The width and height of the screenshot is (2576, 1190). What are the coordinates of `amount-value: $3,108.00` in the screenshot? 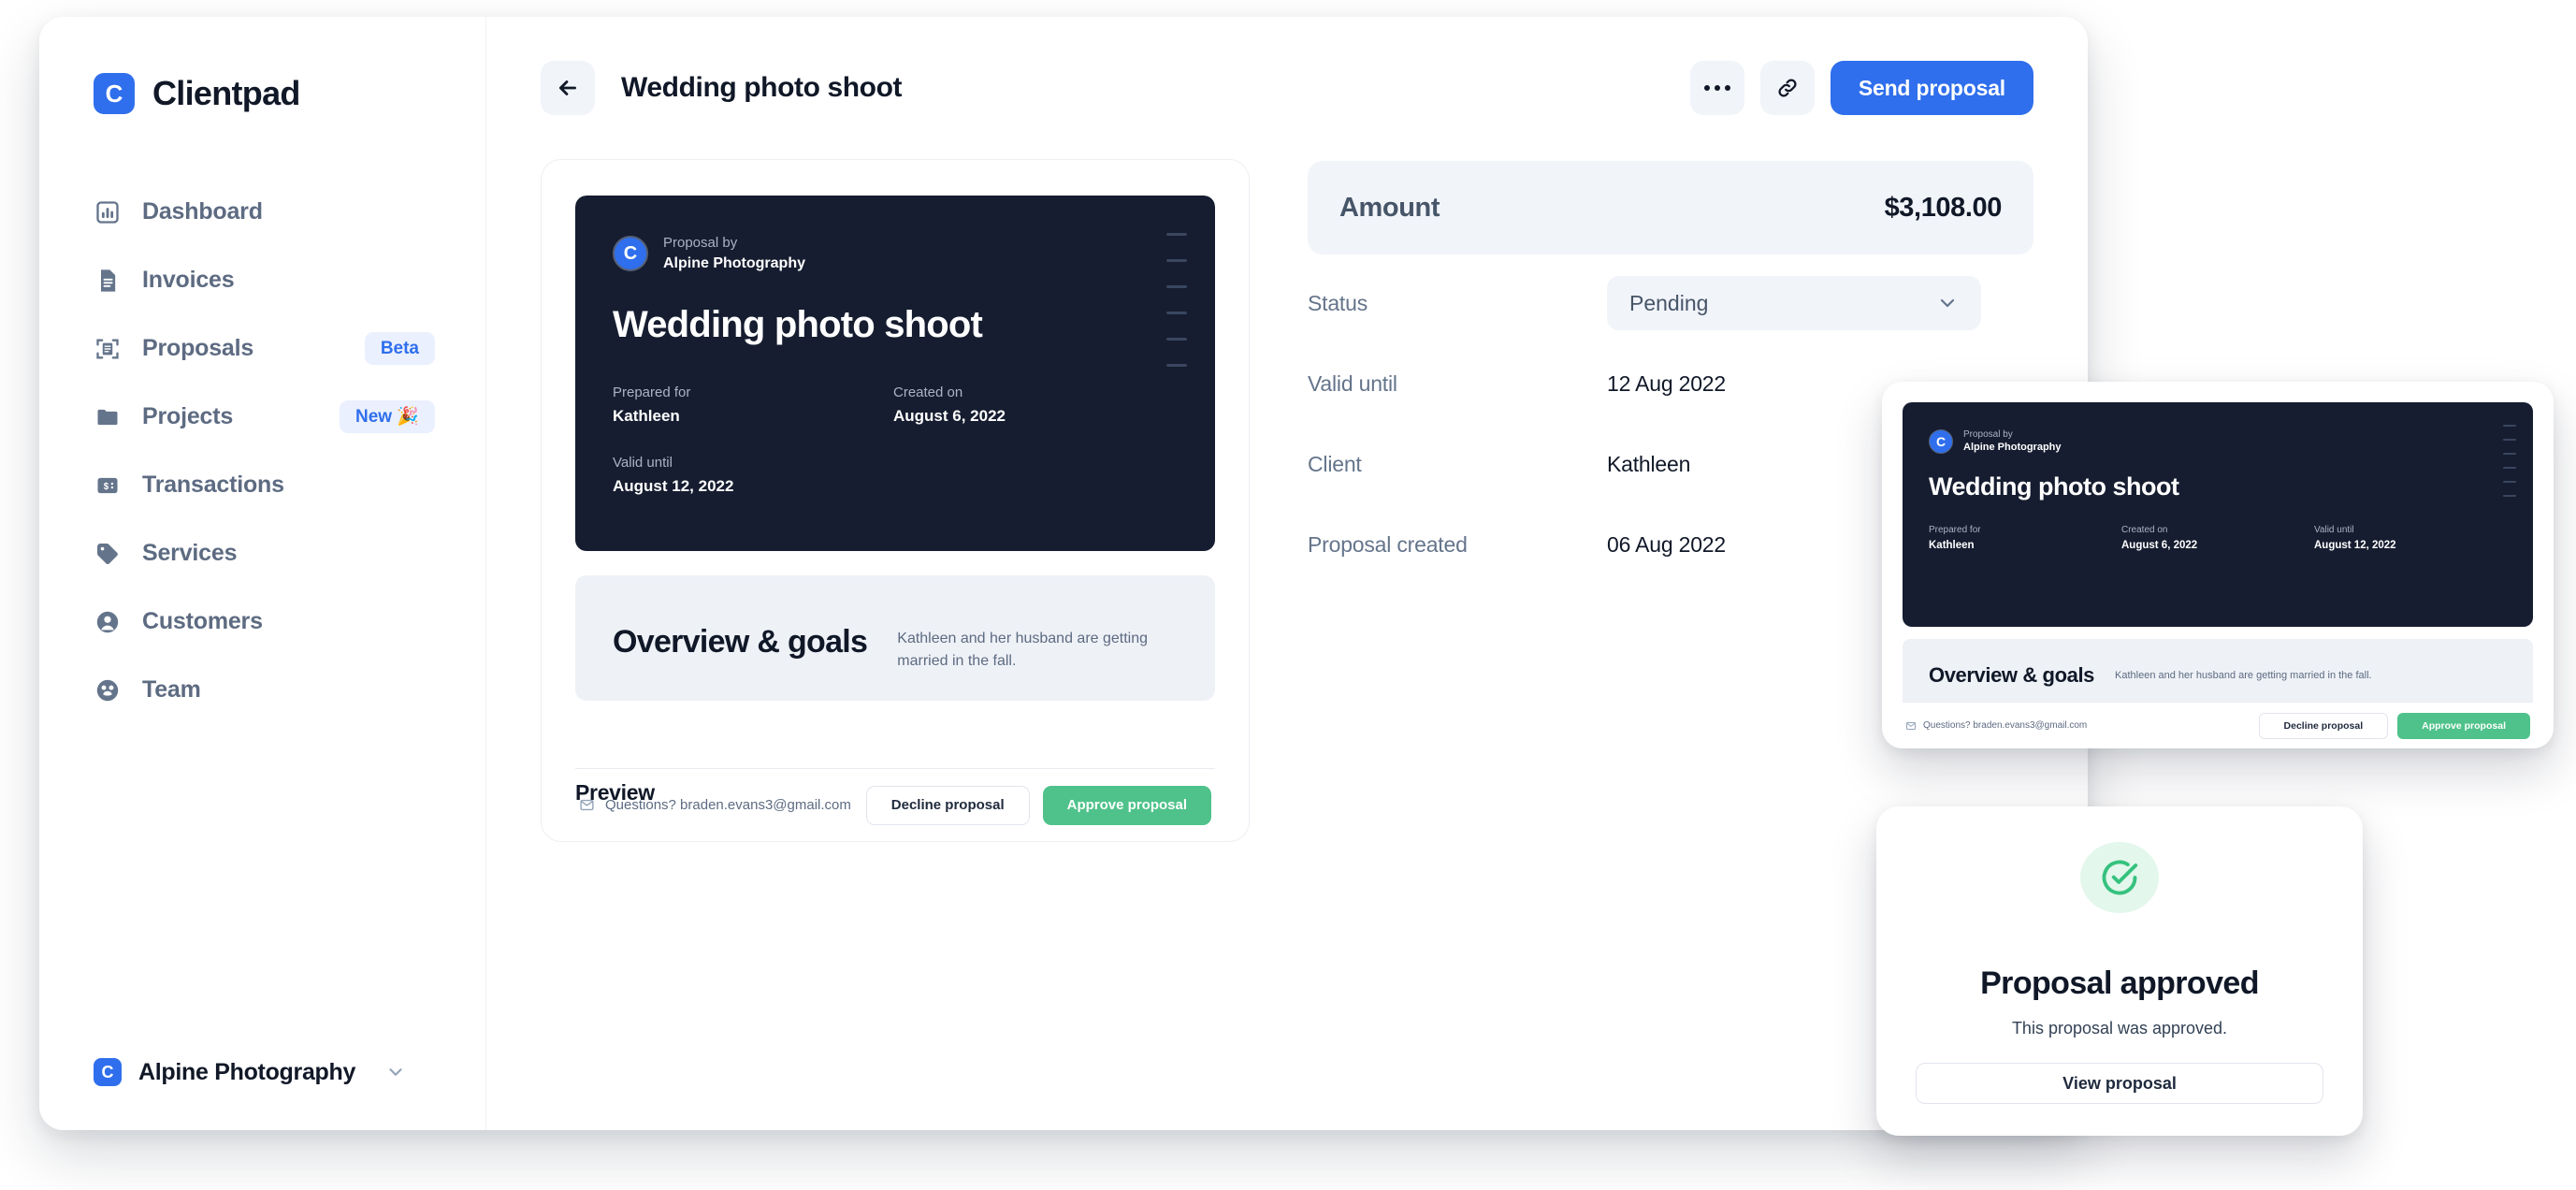 It's located at (1943, 207).